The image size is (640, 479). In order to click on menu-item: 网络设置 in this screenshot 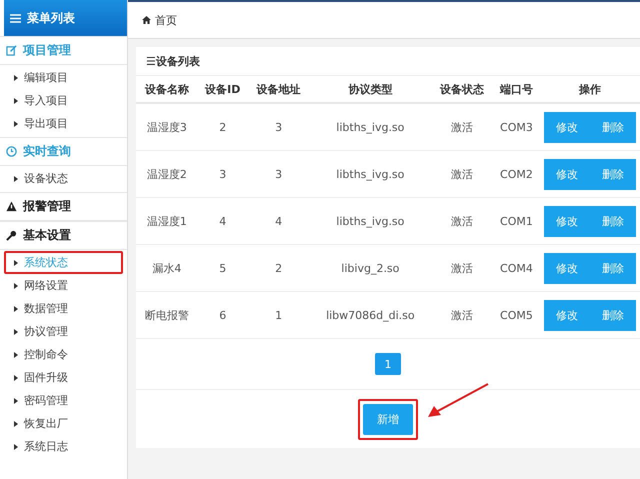, I will do `click(63, 285)`.